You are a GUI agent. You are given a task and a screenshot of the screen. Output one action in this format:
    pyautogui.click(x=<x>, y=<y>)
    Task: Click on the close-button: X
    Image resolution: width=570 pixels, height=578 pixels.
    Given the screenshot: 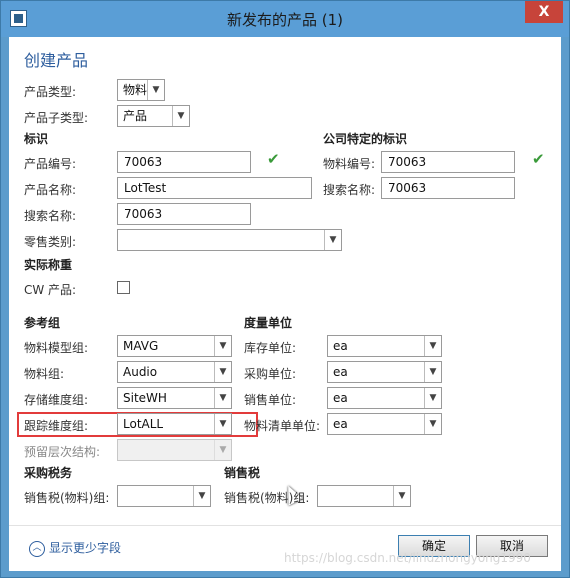 What is the action you would take?
    pyautogui.click(x=544, y=12)
    